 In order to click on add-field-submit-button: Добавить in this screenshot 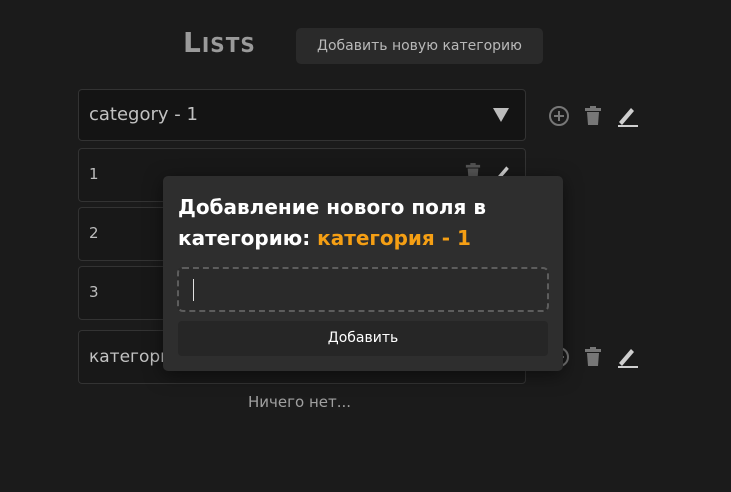, I will do `click(363, 338)`.